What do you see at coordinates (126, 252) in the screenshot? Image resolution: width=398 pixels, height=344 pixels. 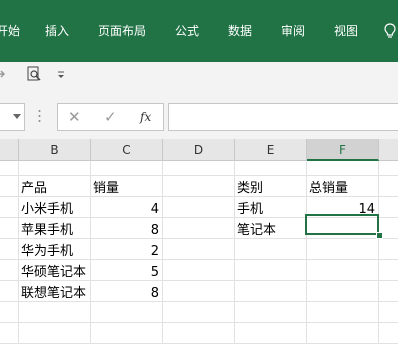 I see `cell-C5: 2` at bounding box center [126, 252].